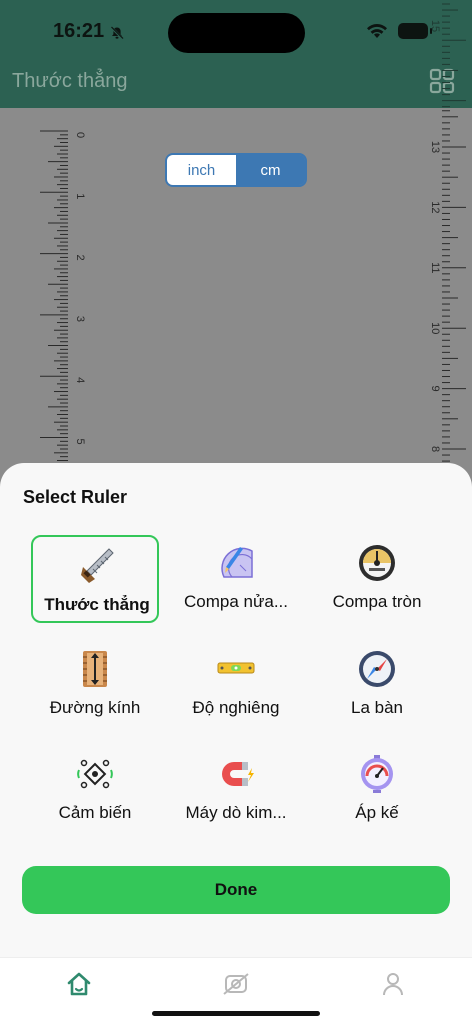  I want to click on home-indicator, so click(236, 1013).